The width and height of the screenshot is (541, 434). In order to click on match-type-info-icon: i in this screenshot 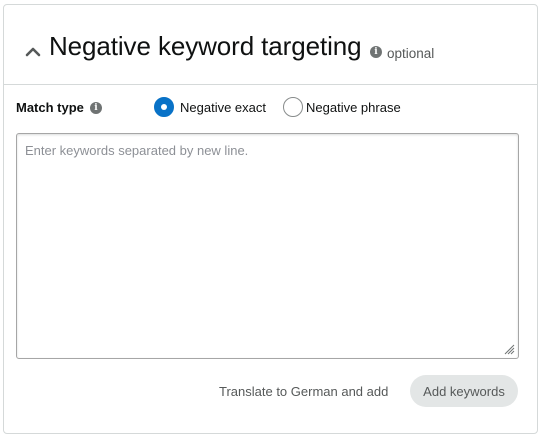, I will do `click(96, 108)`.